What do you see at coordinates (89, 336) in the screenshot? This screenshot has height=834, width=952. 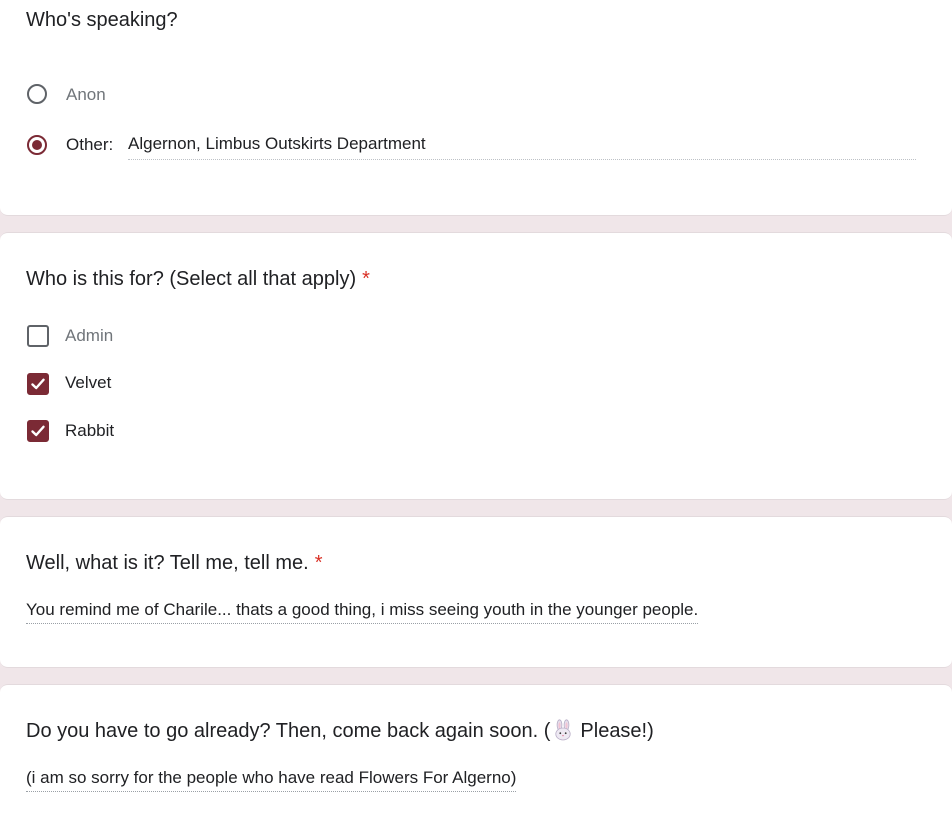 I see `checkbox-label-admin: Admin` at bounding box center [89, 336].